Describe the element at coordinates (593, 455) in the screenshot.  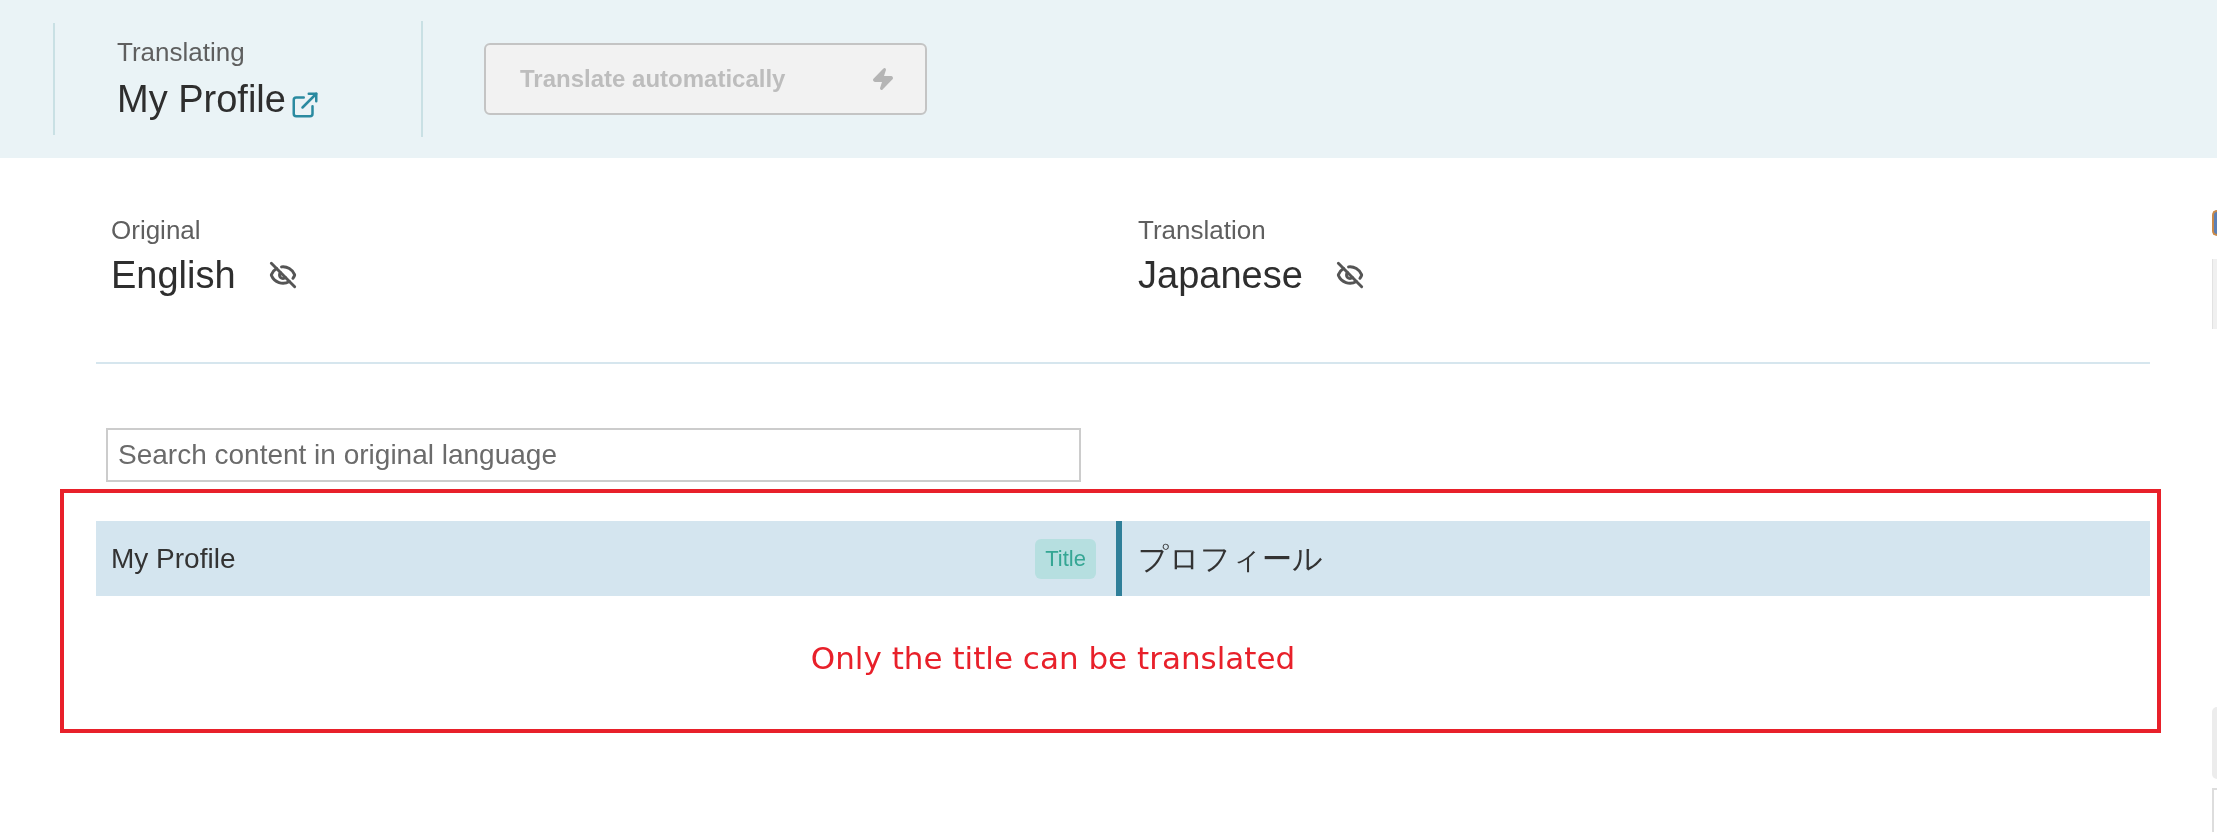
I see `search-field: Search content in original language` at that location.